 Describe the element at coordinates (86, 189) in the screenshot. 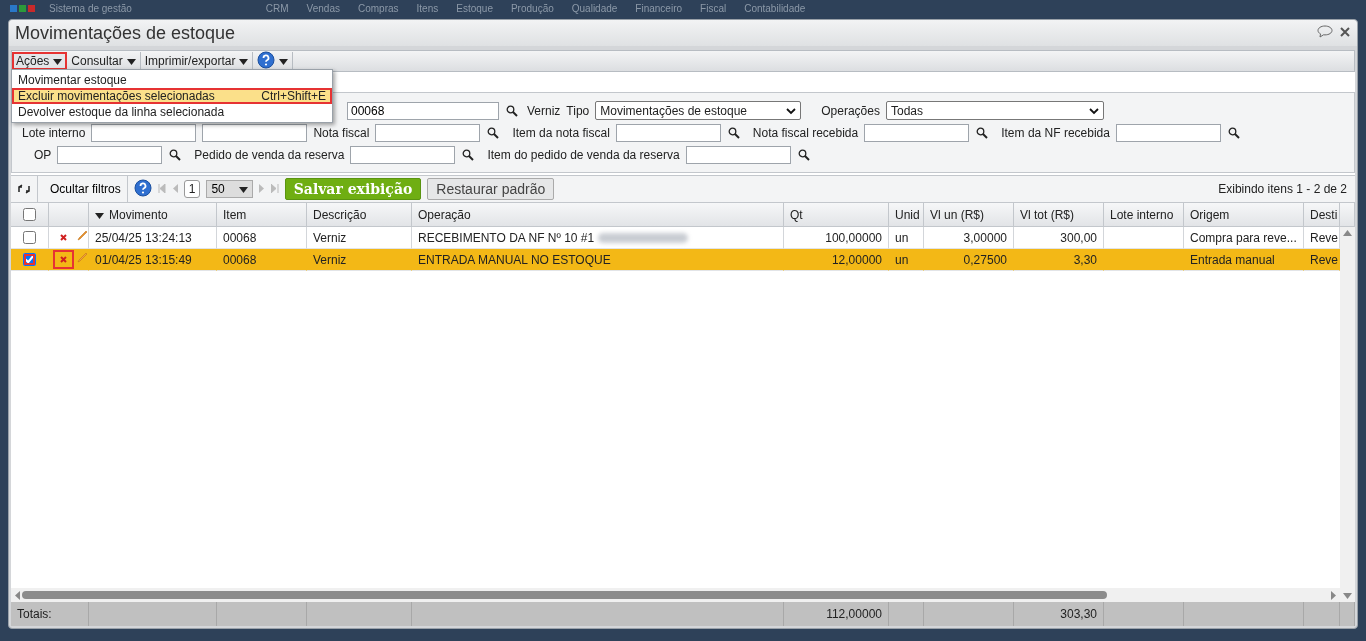

I see `hide-filters-button: Ocultar filtros` at that location.